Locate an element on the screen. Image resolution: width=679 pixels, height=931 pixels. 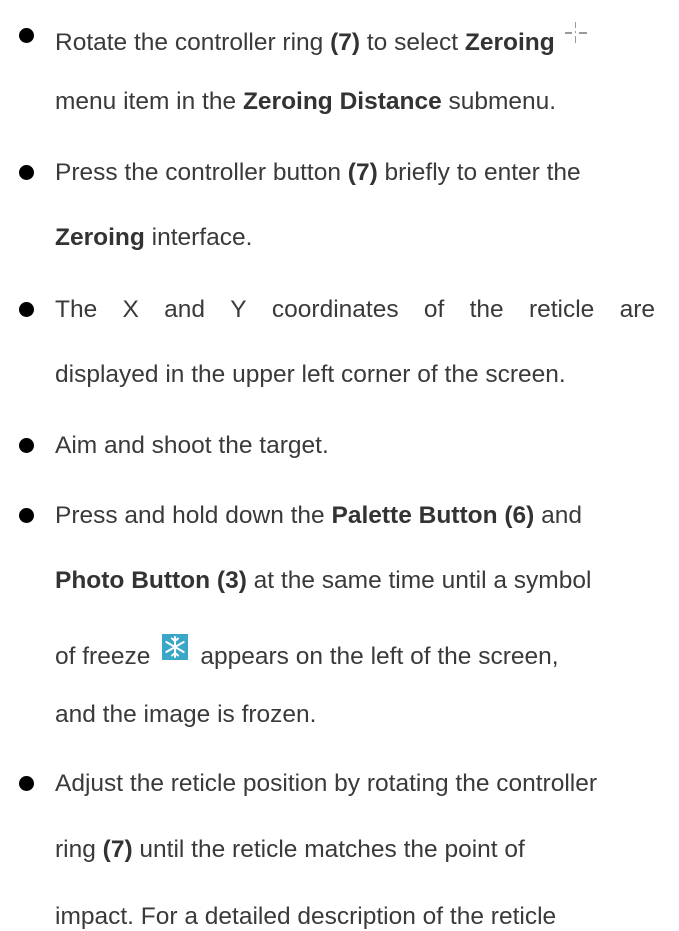
text-line: The Xand Ycoordinates of the reticle are is located at coordinates (355, 310).